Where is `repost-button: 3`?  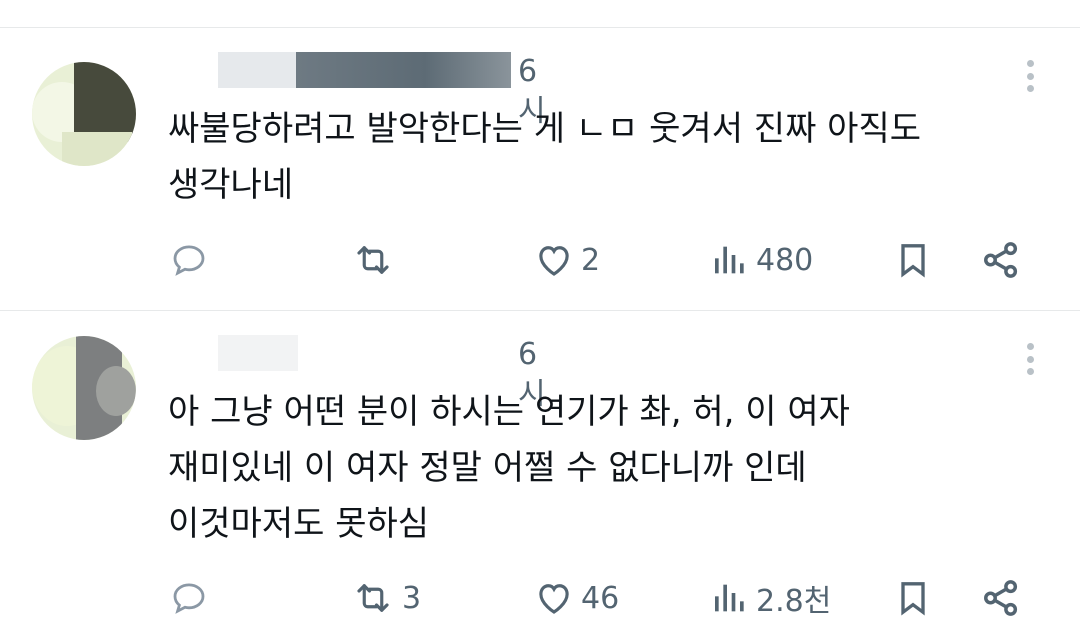 repost-button: 3 is located at coordinates (385, 598).